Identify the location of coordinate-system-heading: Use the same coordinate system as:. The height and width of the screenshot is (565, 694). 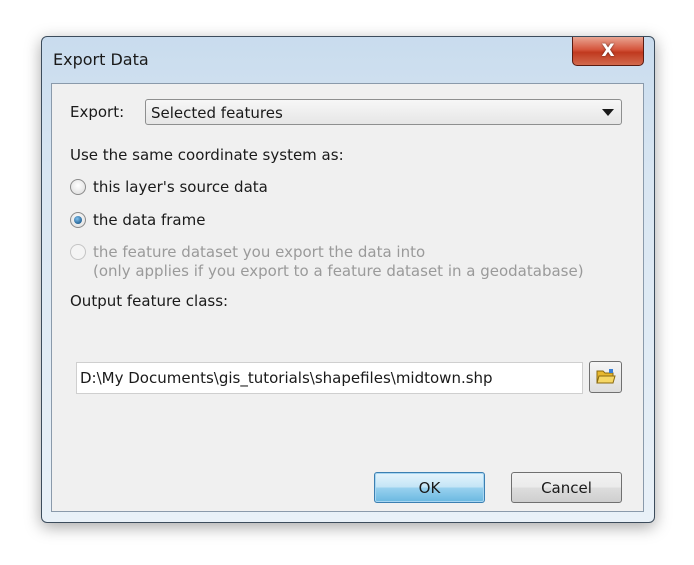
(207, 155).